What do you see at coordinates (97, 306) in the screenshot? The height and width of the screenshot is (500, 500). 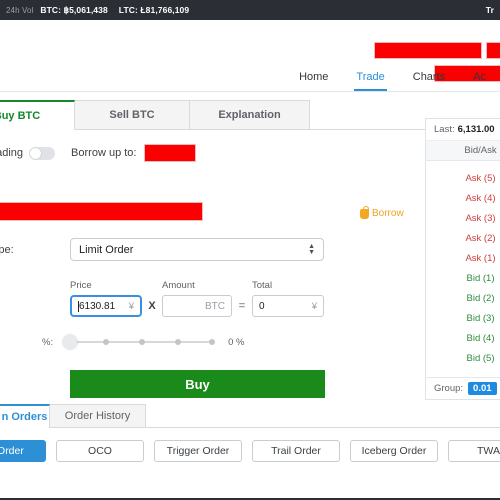 I see `price-value: 6130.81` at bounding box center [97, 306].